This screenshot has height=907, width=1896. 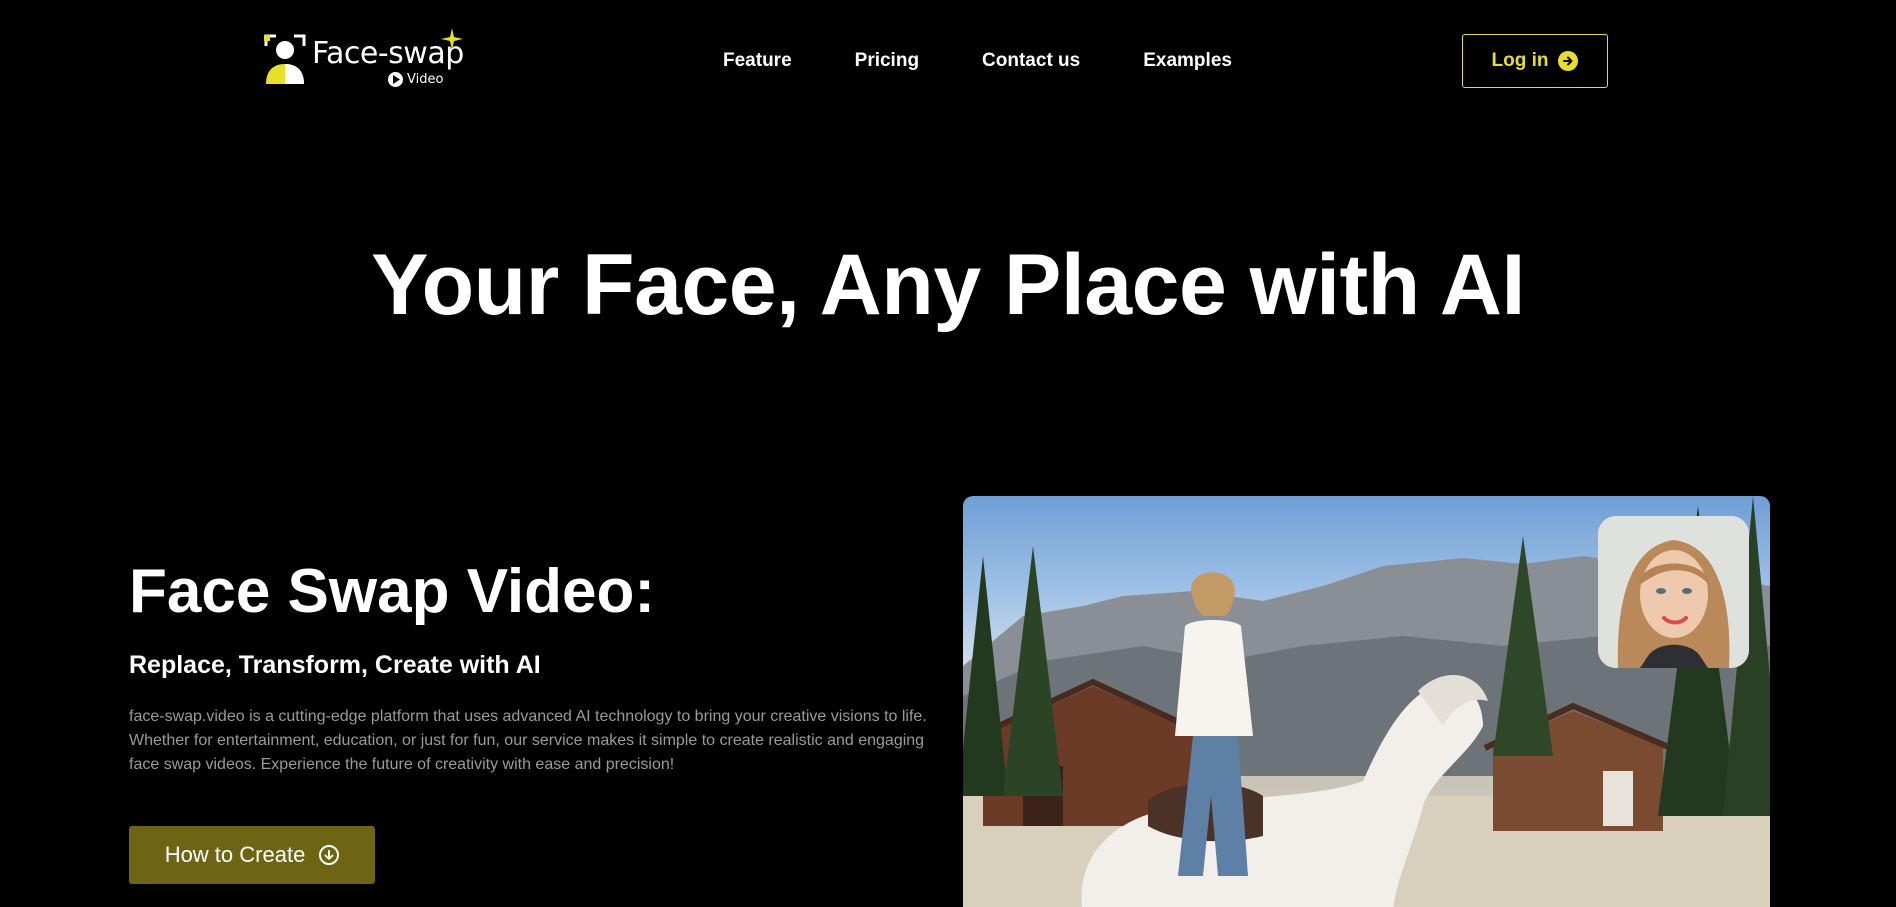 What do you see at coordinates (1031, 61) in the screenshot?
I see `nav-item-contact: Contact us` at bounding box center [1031, 61].